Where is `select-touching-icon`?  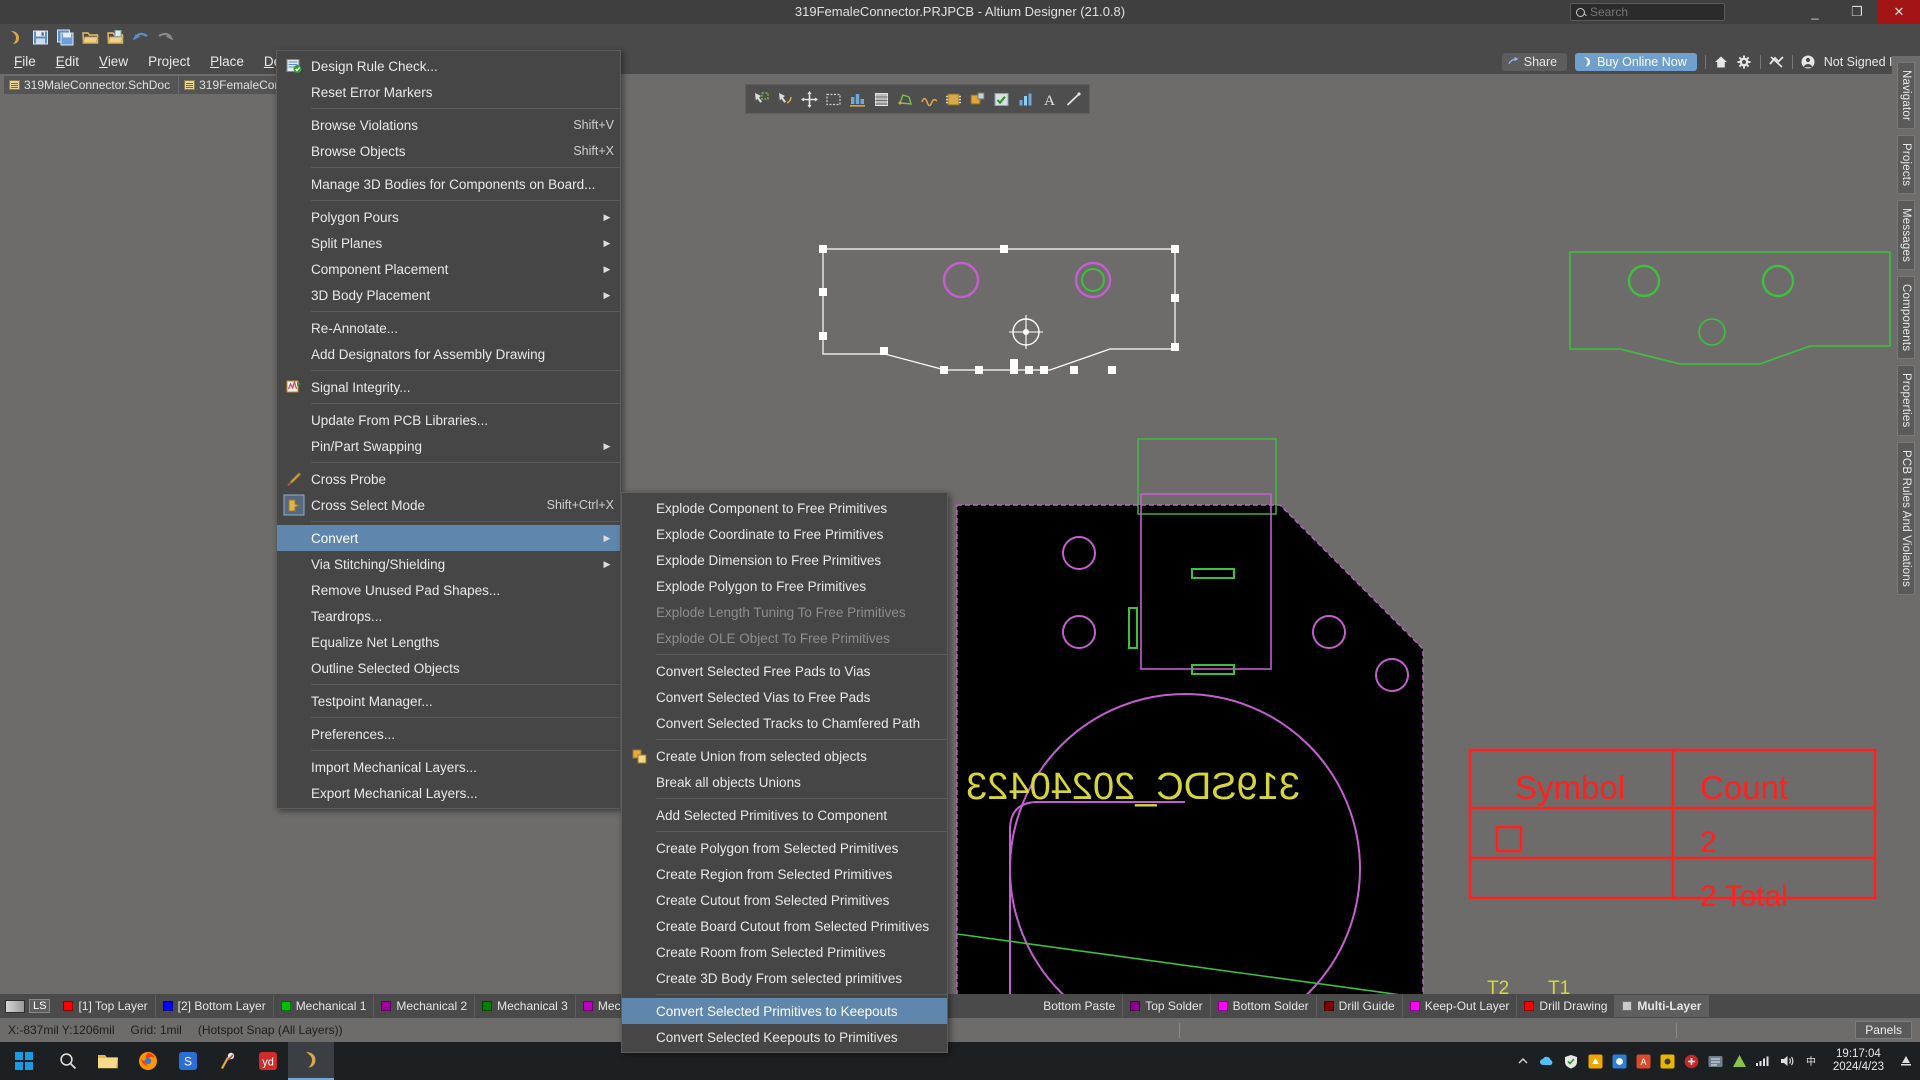 select-touching-icon is located at coordinates (761, 99).